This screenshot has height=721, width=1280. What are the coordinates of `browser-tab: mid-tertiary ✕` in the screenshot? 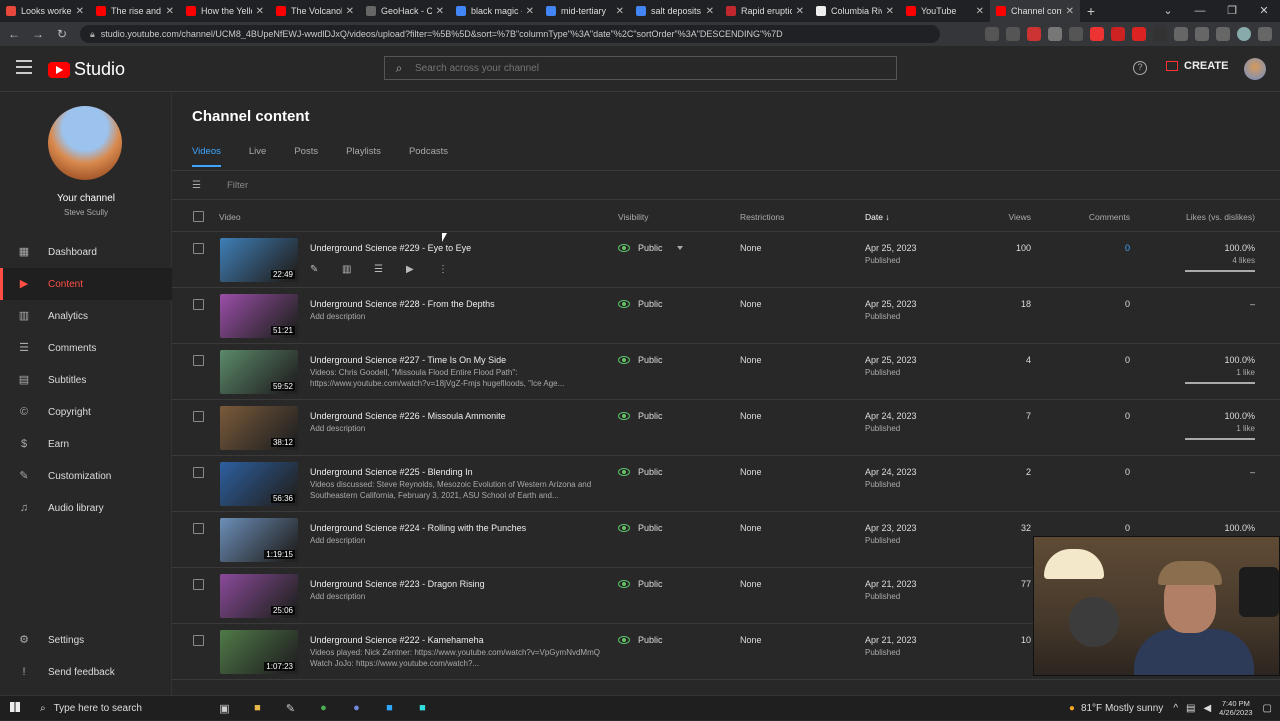 It's located at (585, 11).